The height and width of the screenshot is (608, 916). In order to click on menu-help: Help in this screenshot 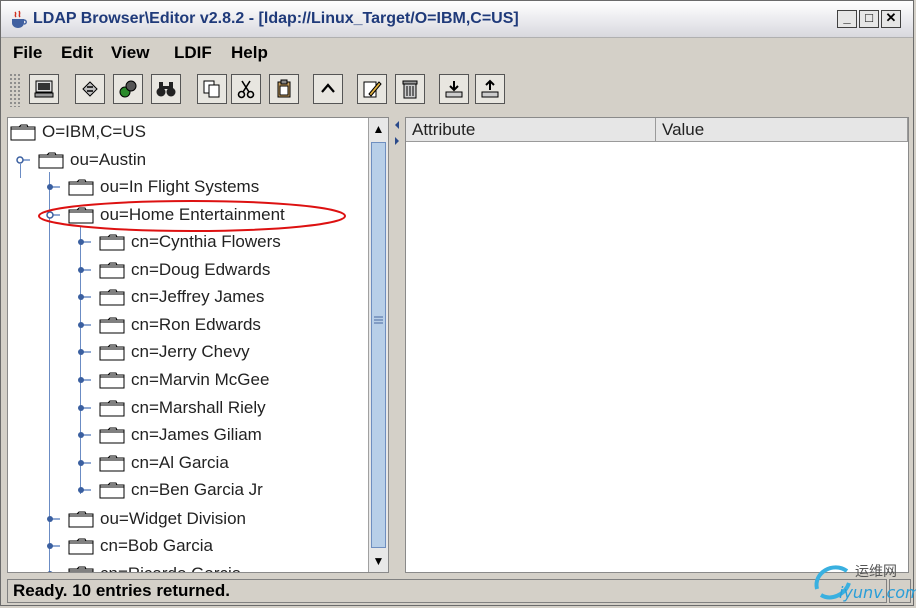, I will do `click(249, 53)`.